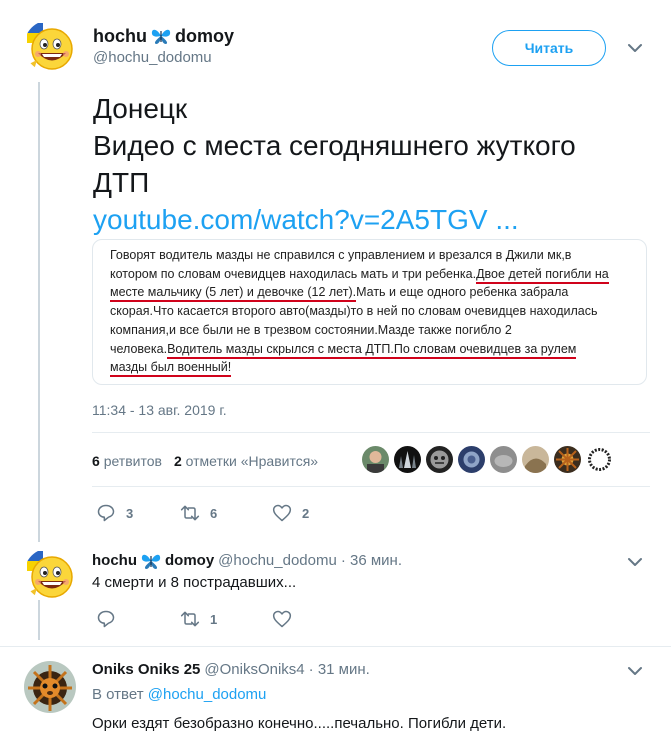 This screenshot has height=750, width=671. Describe the element at coordinates (306, 513) in the screenshot. I see `like-count: 2` at that location.